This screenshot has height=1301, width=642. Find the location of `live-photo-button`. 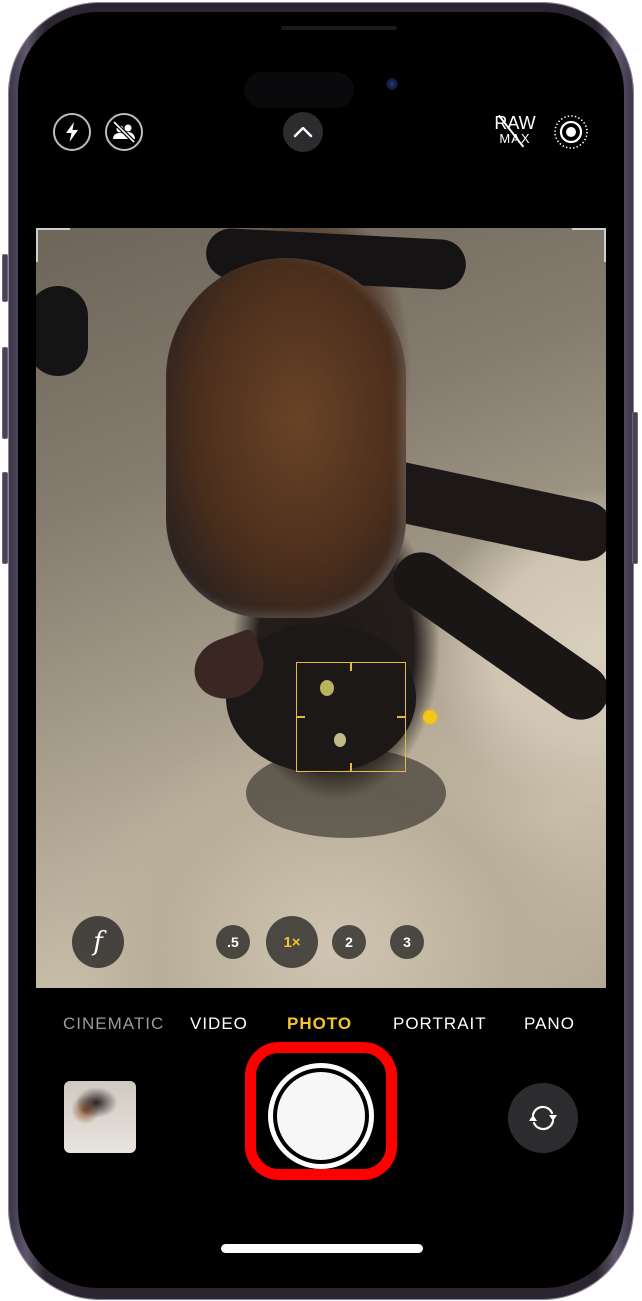

live-photo-button is located at coordinates (571, 132).